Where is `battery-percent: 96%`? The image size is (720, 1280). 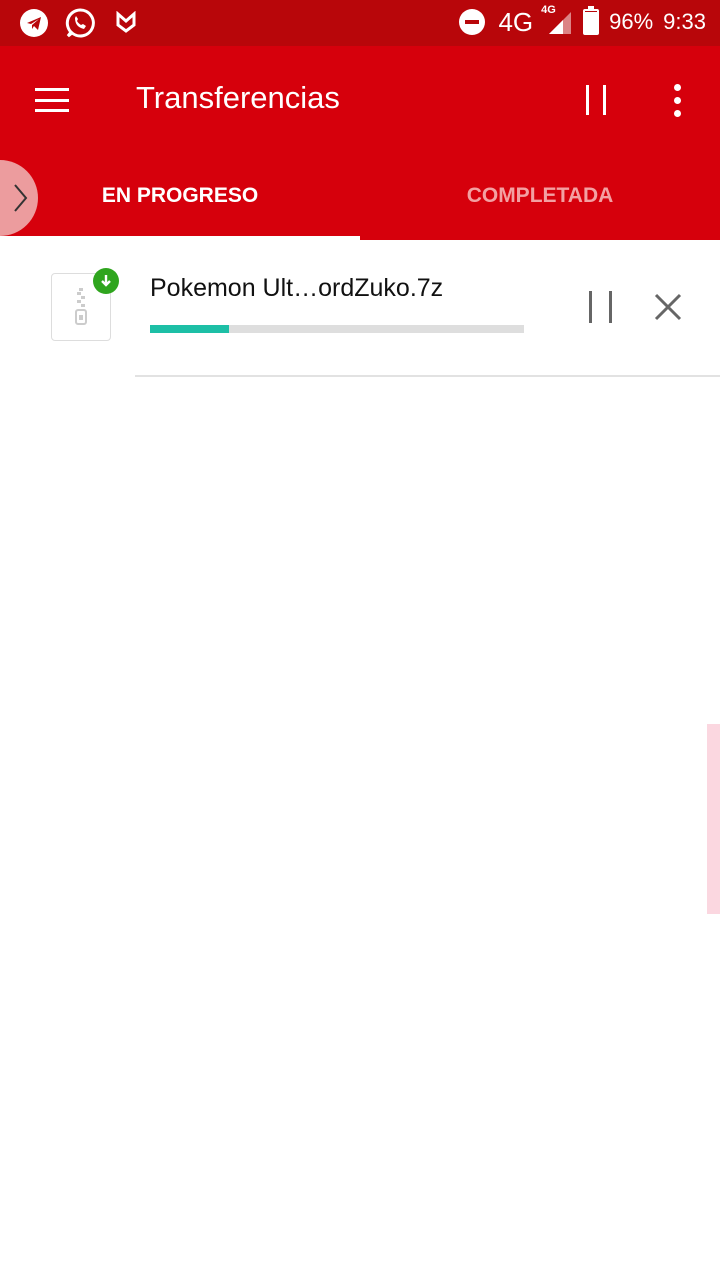 battery-percent: 96% is located at coordinates (631, 21).